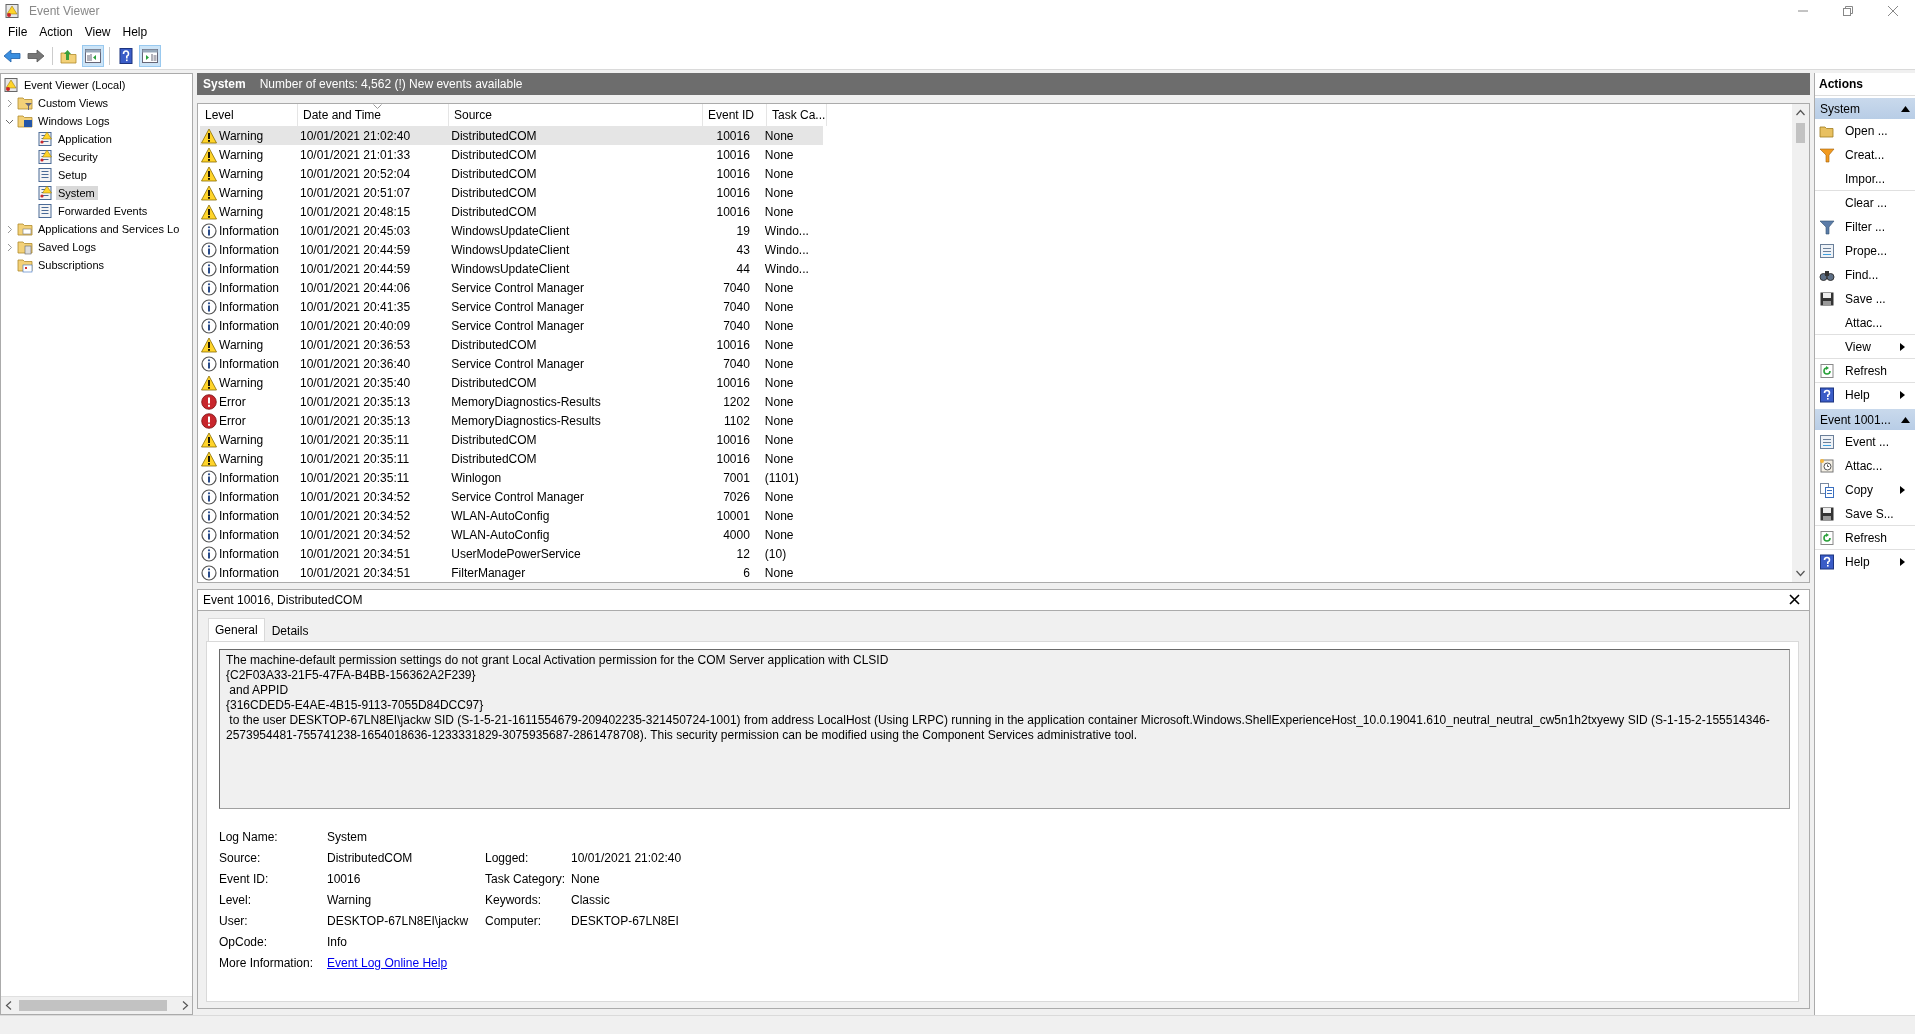  What do you see at coordinates (743, 249) in the screenshot?
I see `table-cell-text: 43` at bounding box center [743, 249].